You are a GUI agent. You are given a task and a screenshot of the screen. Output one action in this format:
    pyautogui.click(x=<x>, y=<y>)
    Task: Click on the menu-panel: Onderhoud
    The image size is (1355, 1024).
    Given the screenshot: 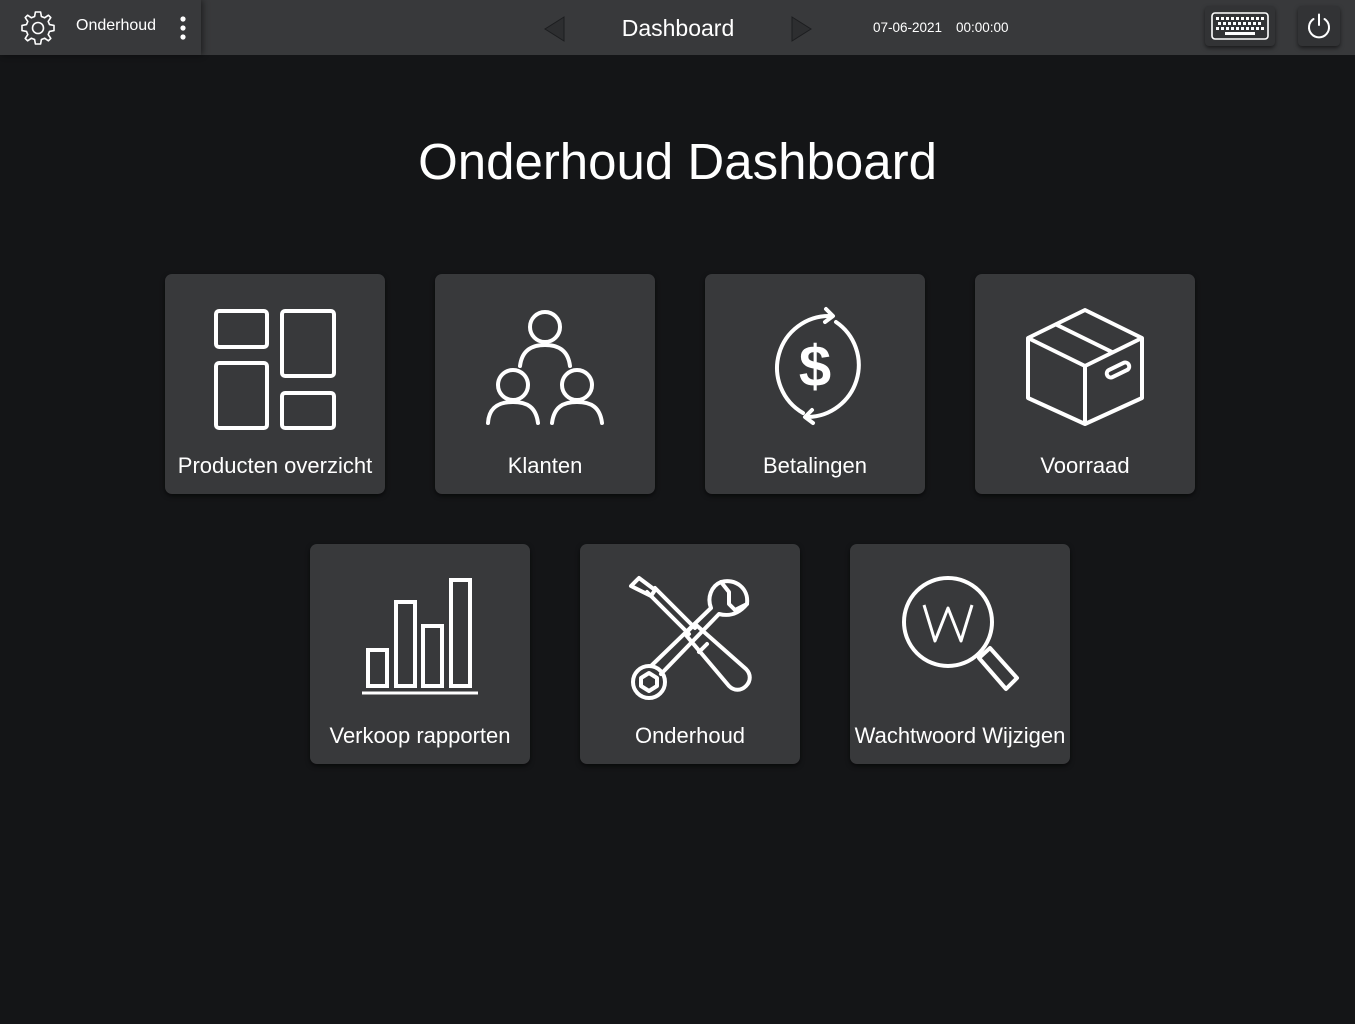 What is the action you would take?
    pyautogui.click(x=100, y=27)
    